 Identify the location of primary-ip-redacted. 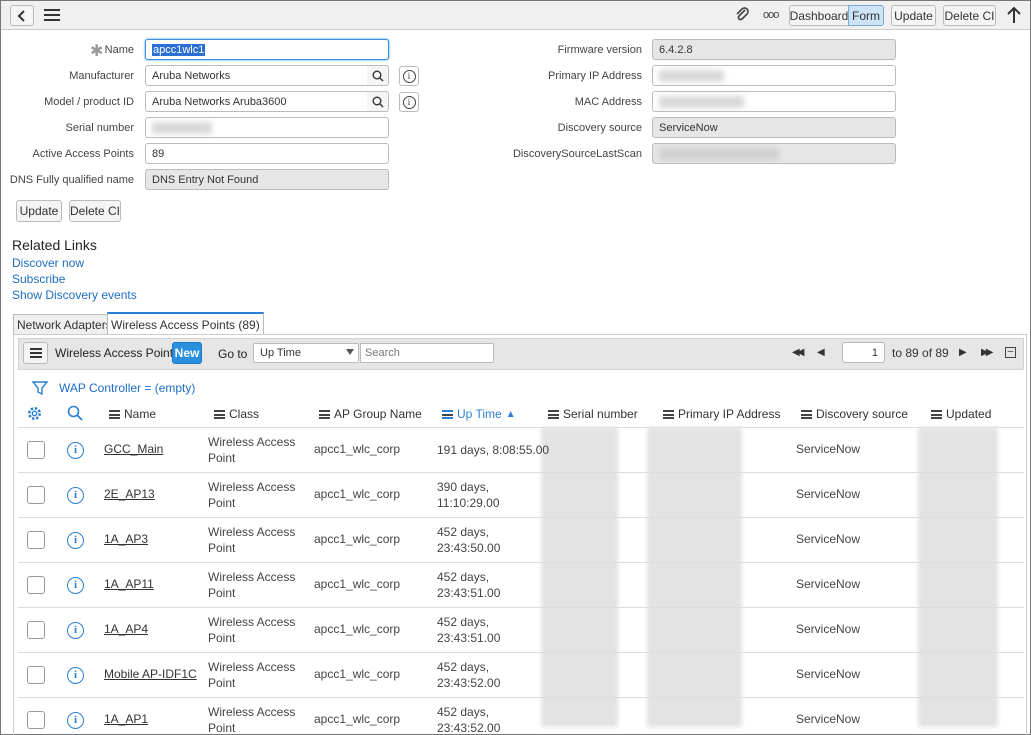
(691, 75).